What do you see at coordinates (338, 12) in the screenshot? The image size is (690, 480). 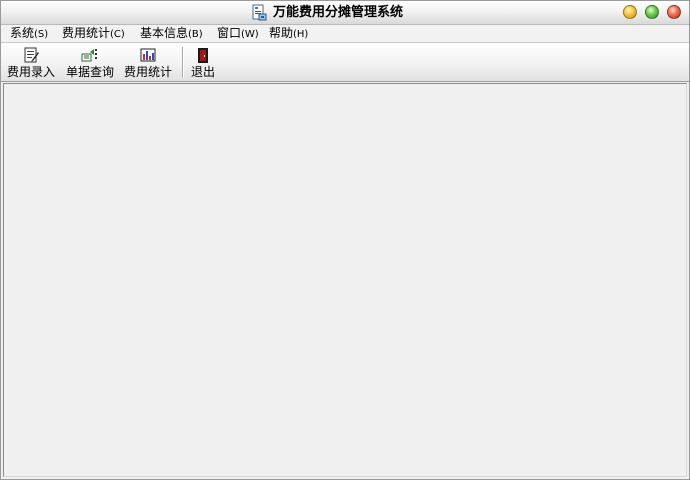 I see `window-title: 万能费用分摊管理系统` at bounding box center [338, 12].